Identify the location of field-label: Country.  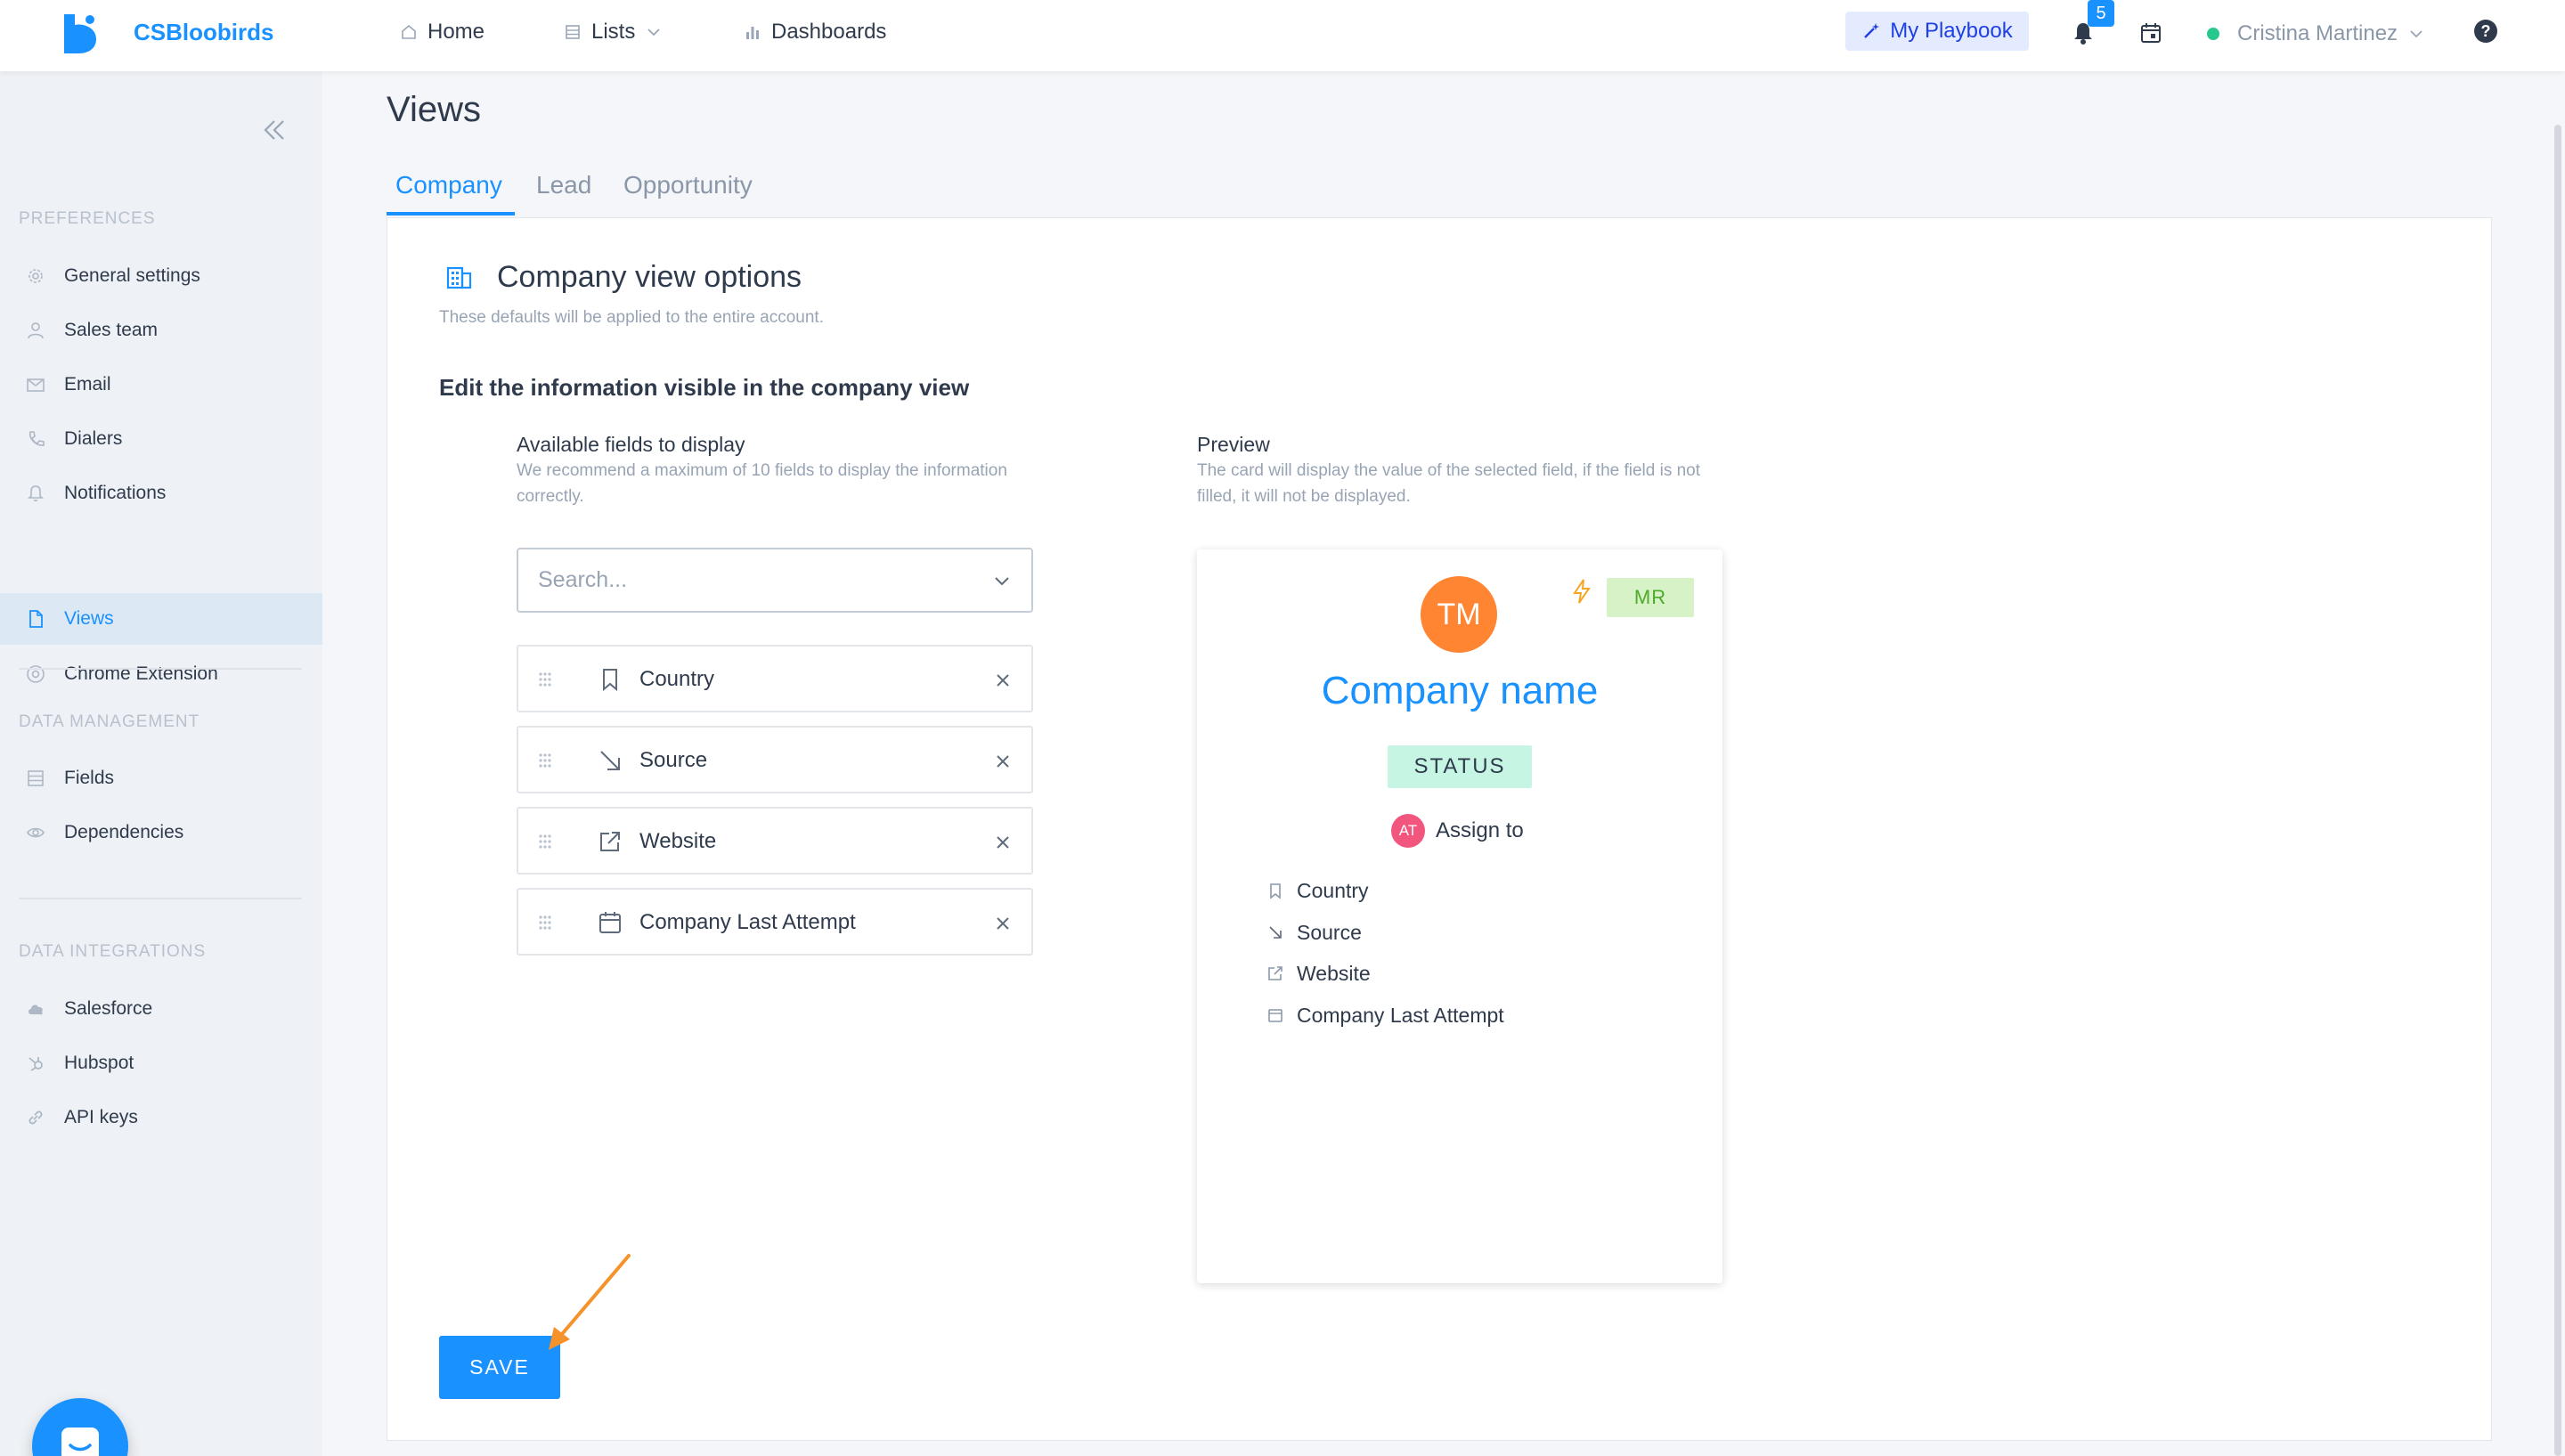
(677, 679).